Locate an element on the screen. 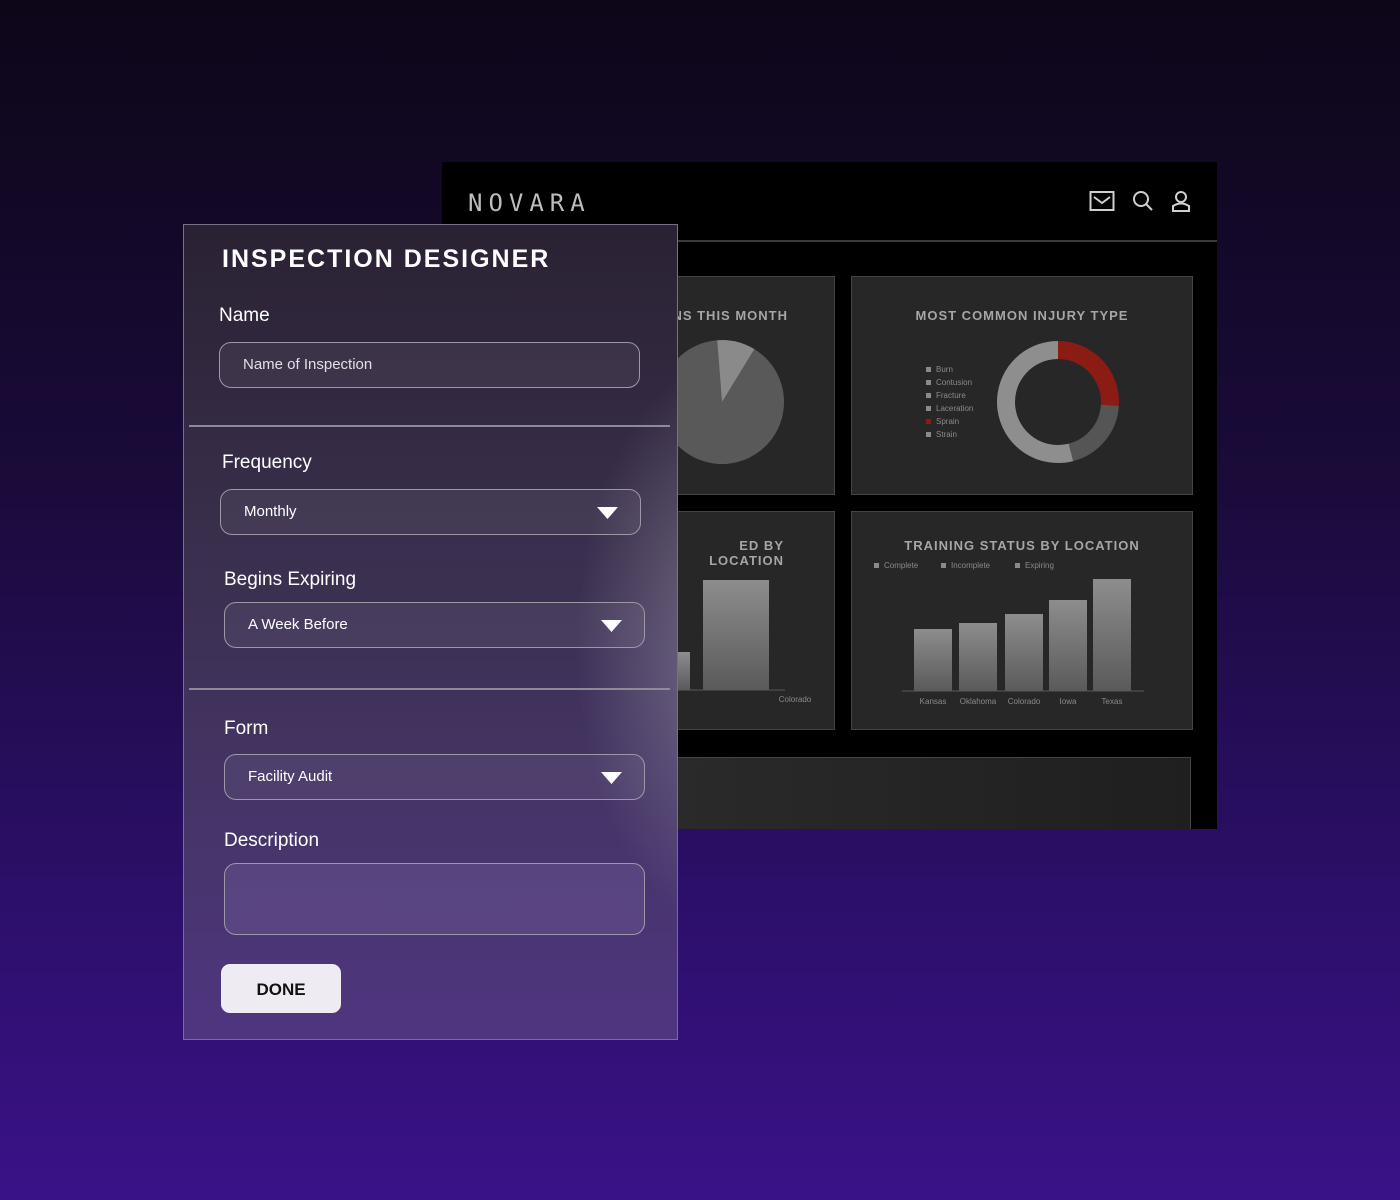 The width and height of the screenshot is (1400, 1200). name-label: Name is located at coordinates (244, 315).